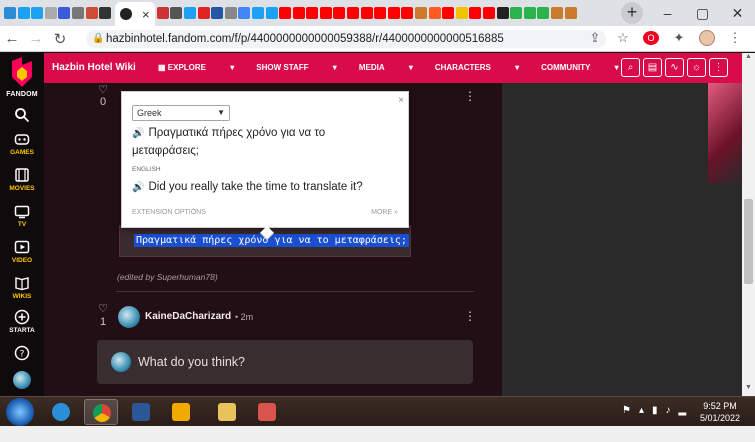  Describe the element at coordinates (60, 39) in the screenshot. I see `reload-icon: ↻` at that location.